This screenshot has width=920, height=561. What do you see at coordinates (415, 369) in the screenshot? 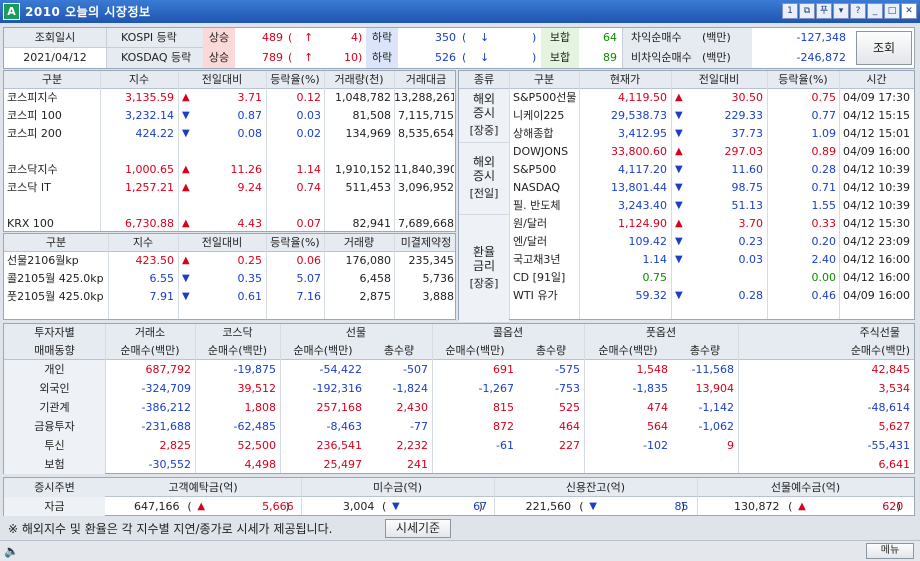
I see `investor-value: -507` at bounding box center [415, 369].